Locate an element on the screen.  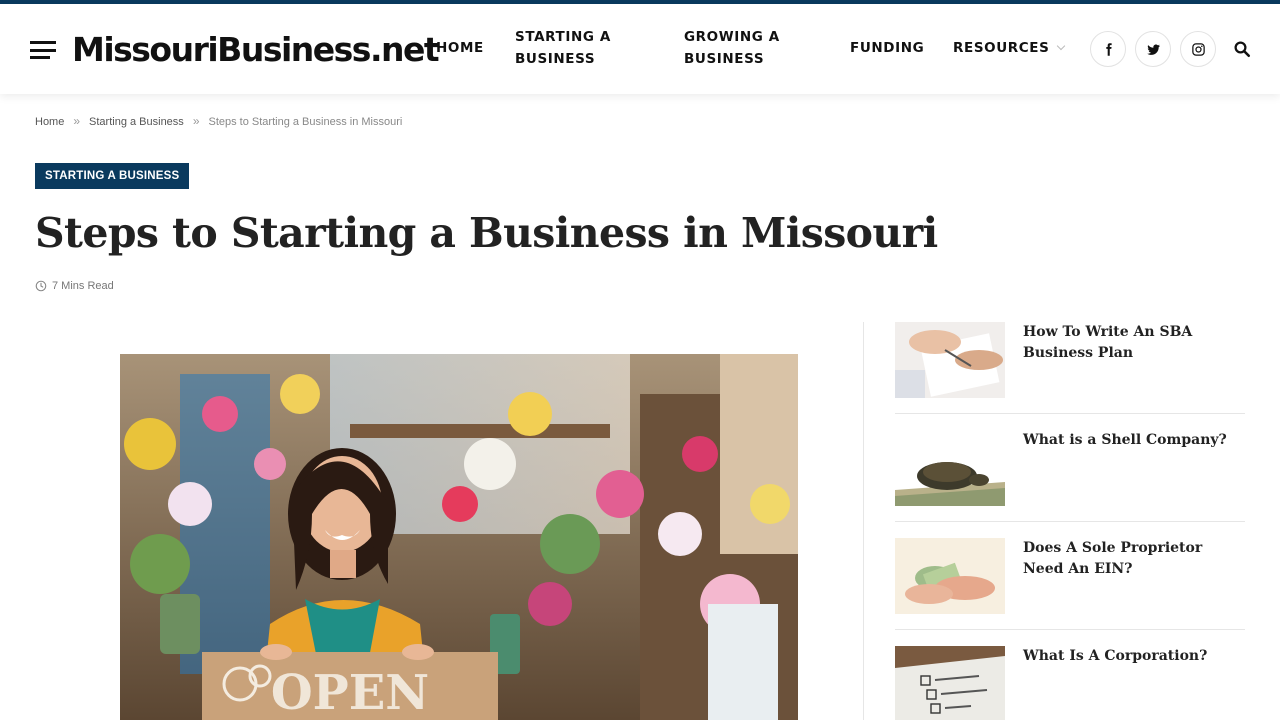
search-icon is located at coordinates (1242, 49).